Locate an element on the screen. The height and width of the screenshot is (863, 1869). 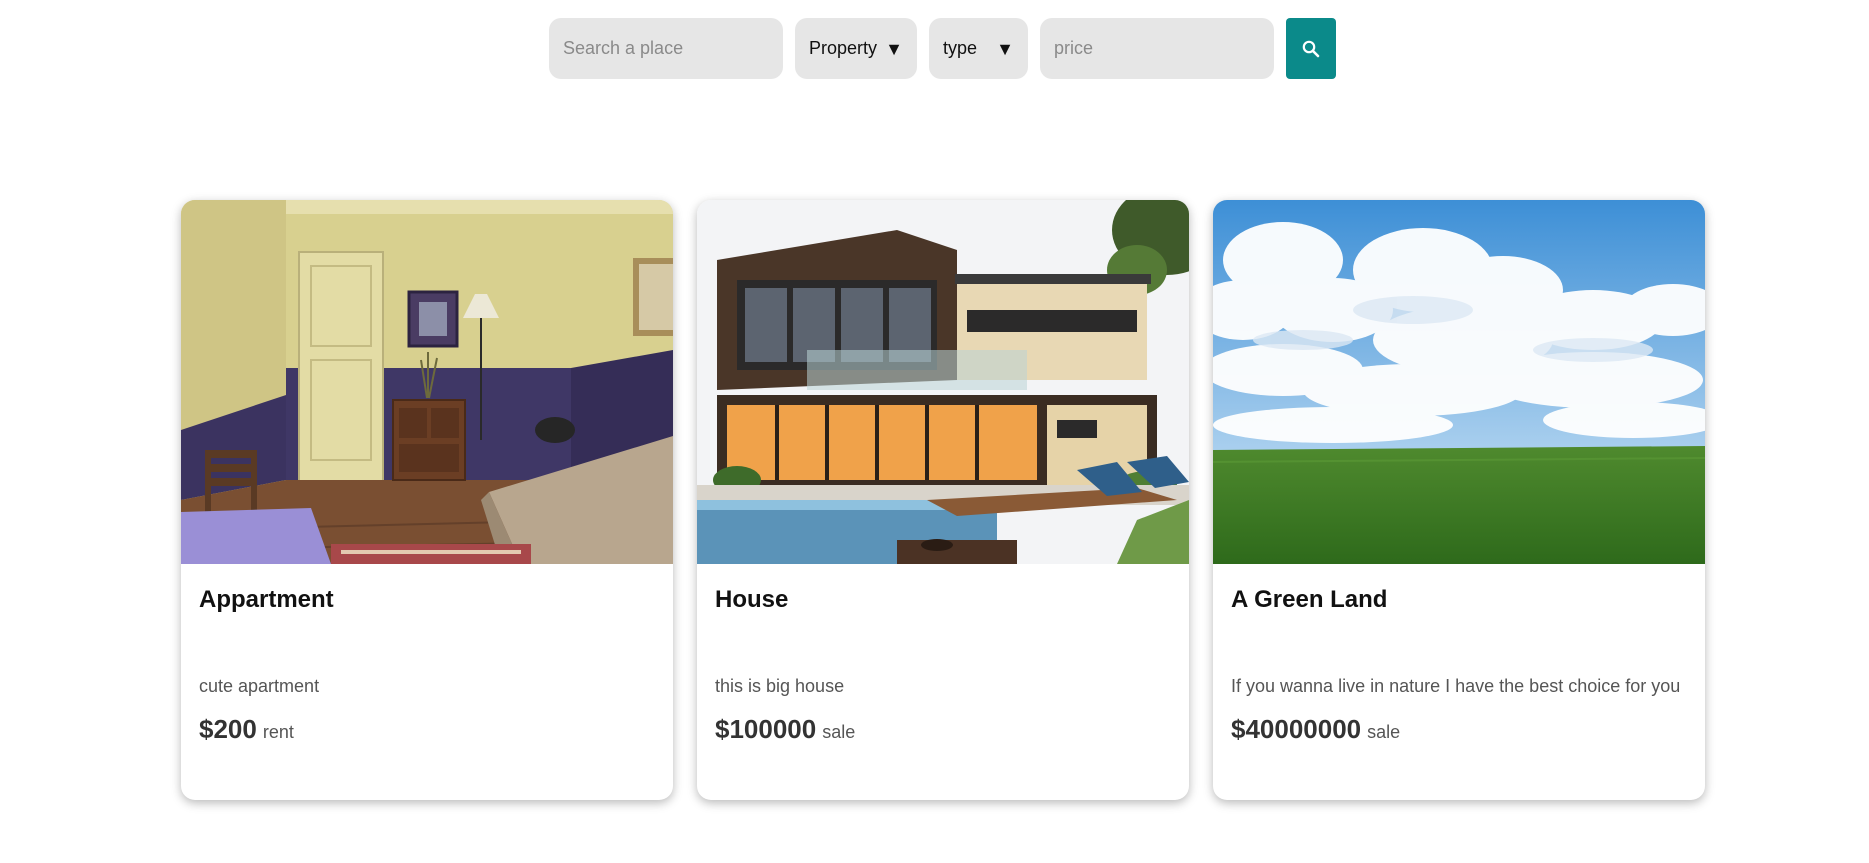
card-body: Appartment cute apartment $200 rent is located at coordinates (427, 654).